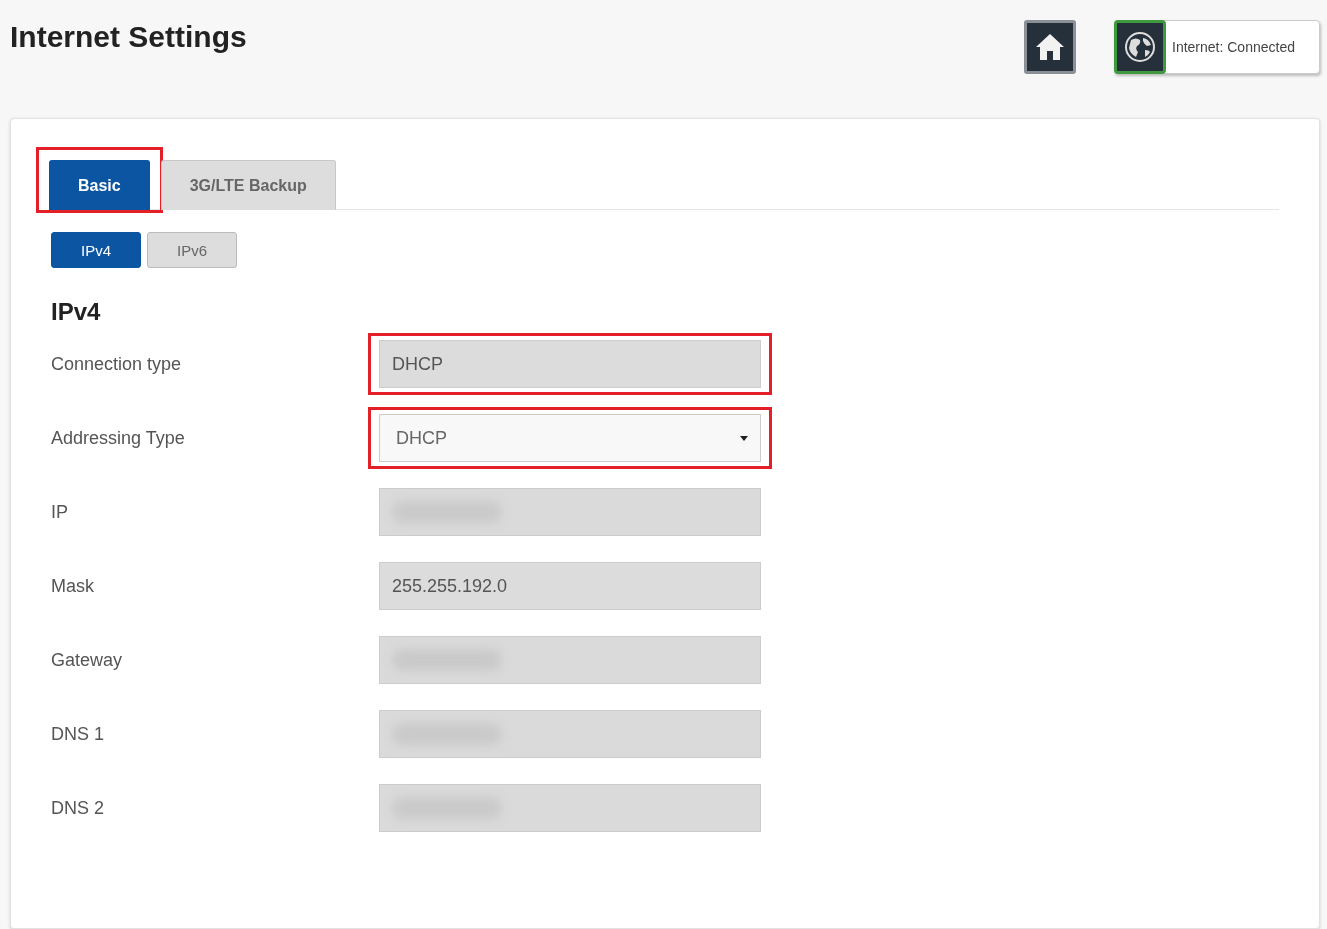 The height and width of the screenshot is (929, 1327). I want to click on caret-icon, so click(744, 438).